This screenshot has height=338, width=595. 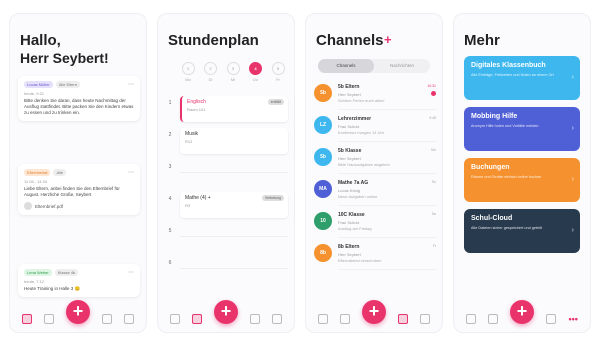 What do you see at coordinates (196, 109) in the screenshot?
I see `lesson-room: Raum 101` at bounding box center [196, 109].